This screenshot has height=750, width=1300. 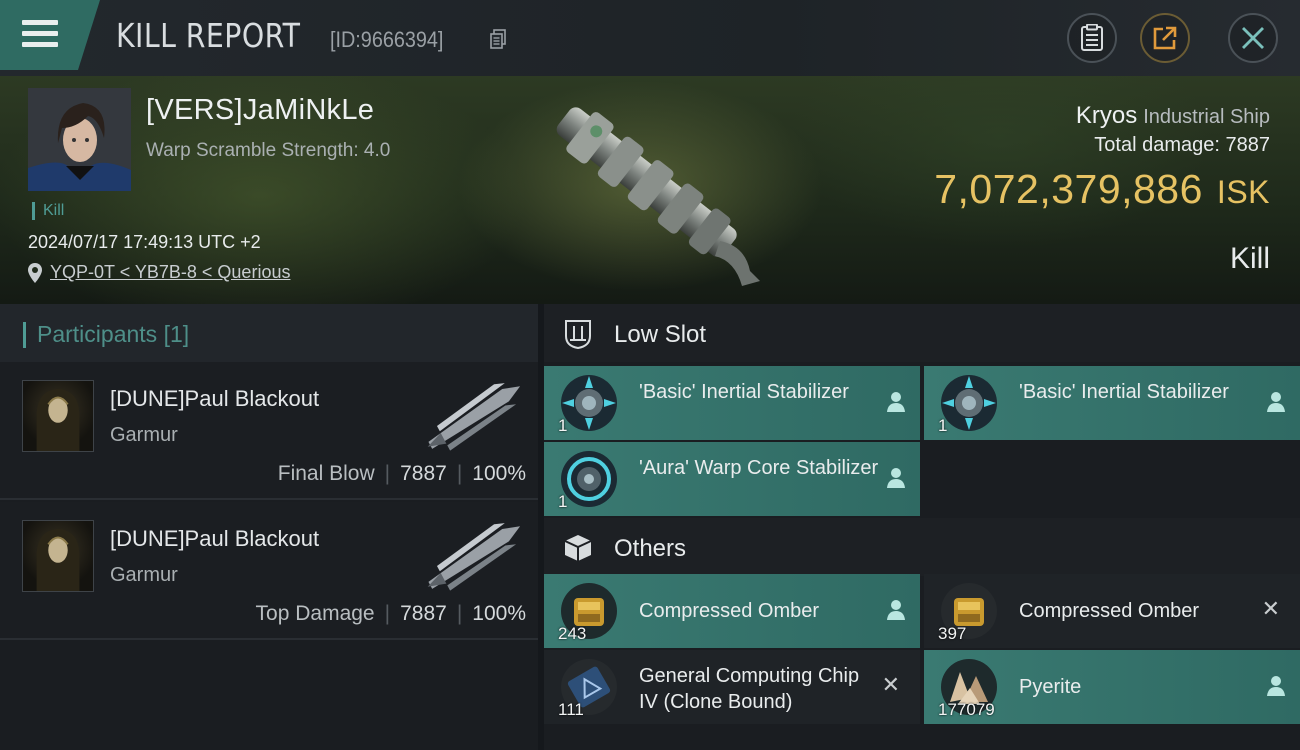 I want to click on participant-role: Top Damage, so click(x=315, y=613).